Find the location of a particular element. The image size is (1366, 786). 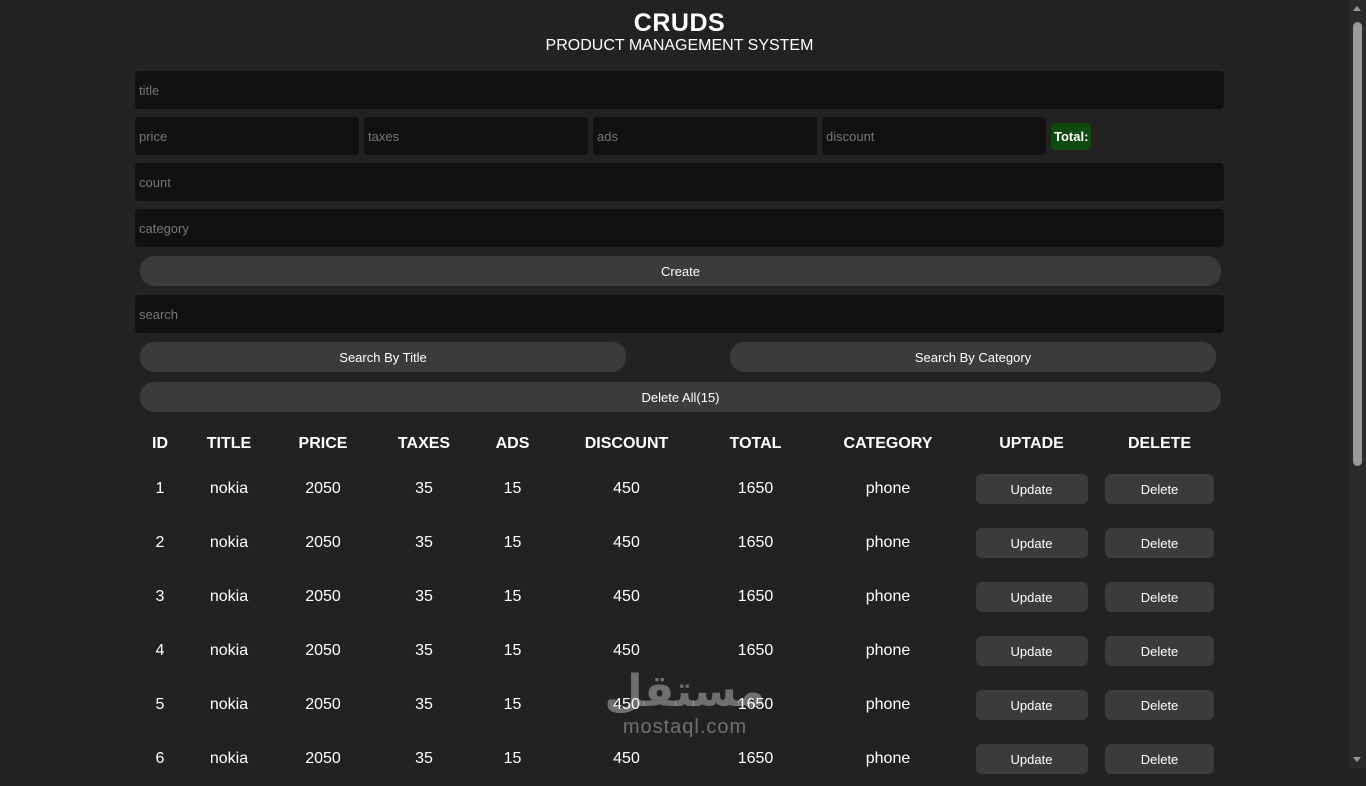

scrollbar-thumb is located at coordinates (1357, 244).